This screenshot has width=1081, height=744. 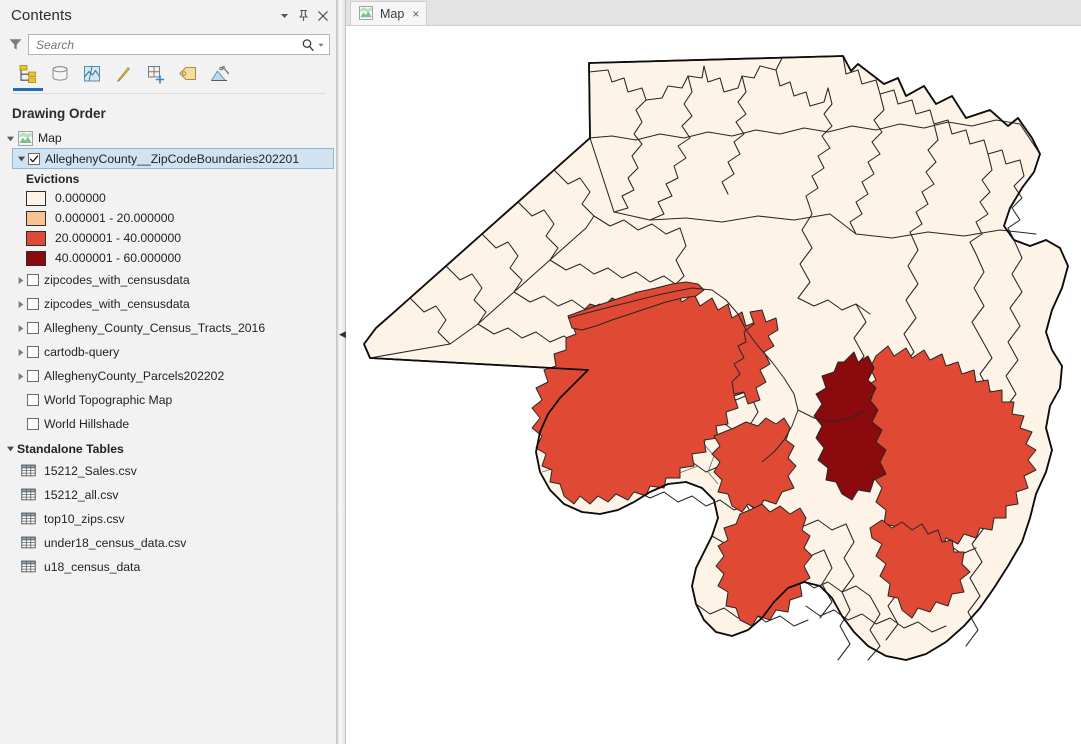 I want to click on legend-item-2: 20.000001 - 40.000000, so click(x=168, y=238).